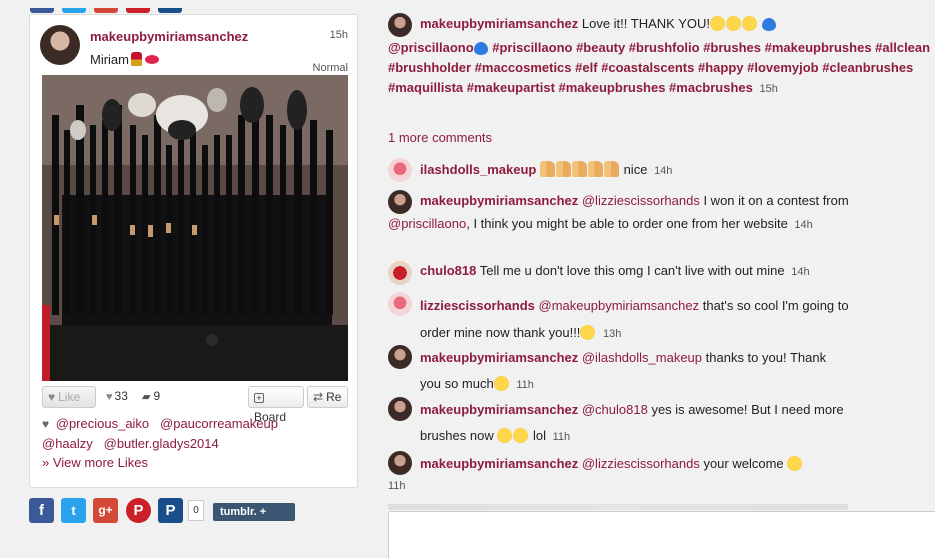 The image size is (935, 558). I want to click on tumblr-button: tumblr. +, so click(254, 512).